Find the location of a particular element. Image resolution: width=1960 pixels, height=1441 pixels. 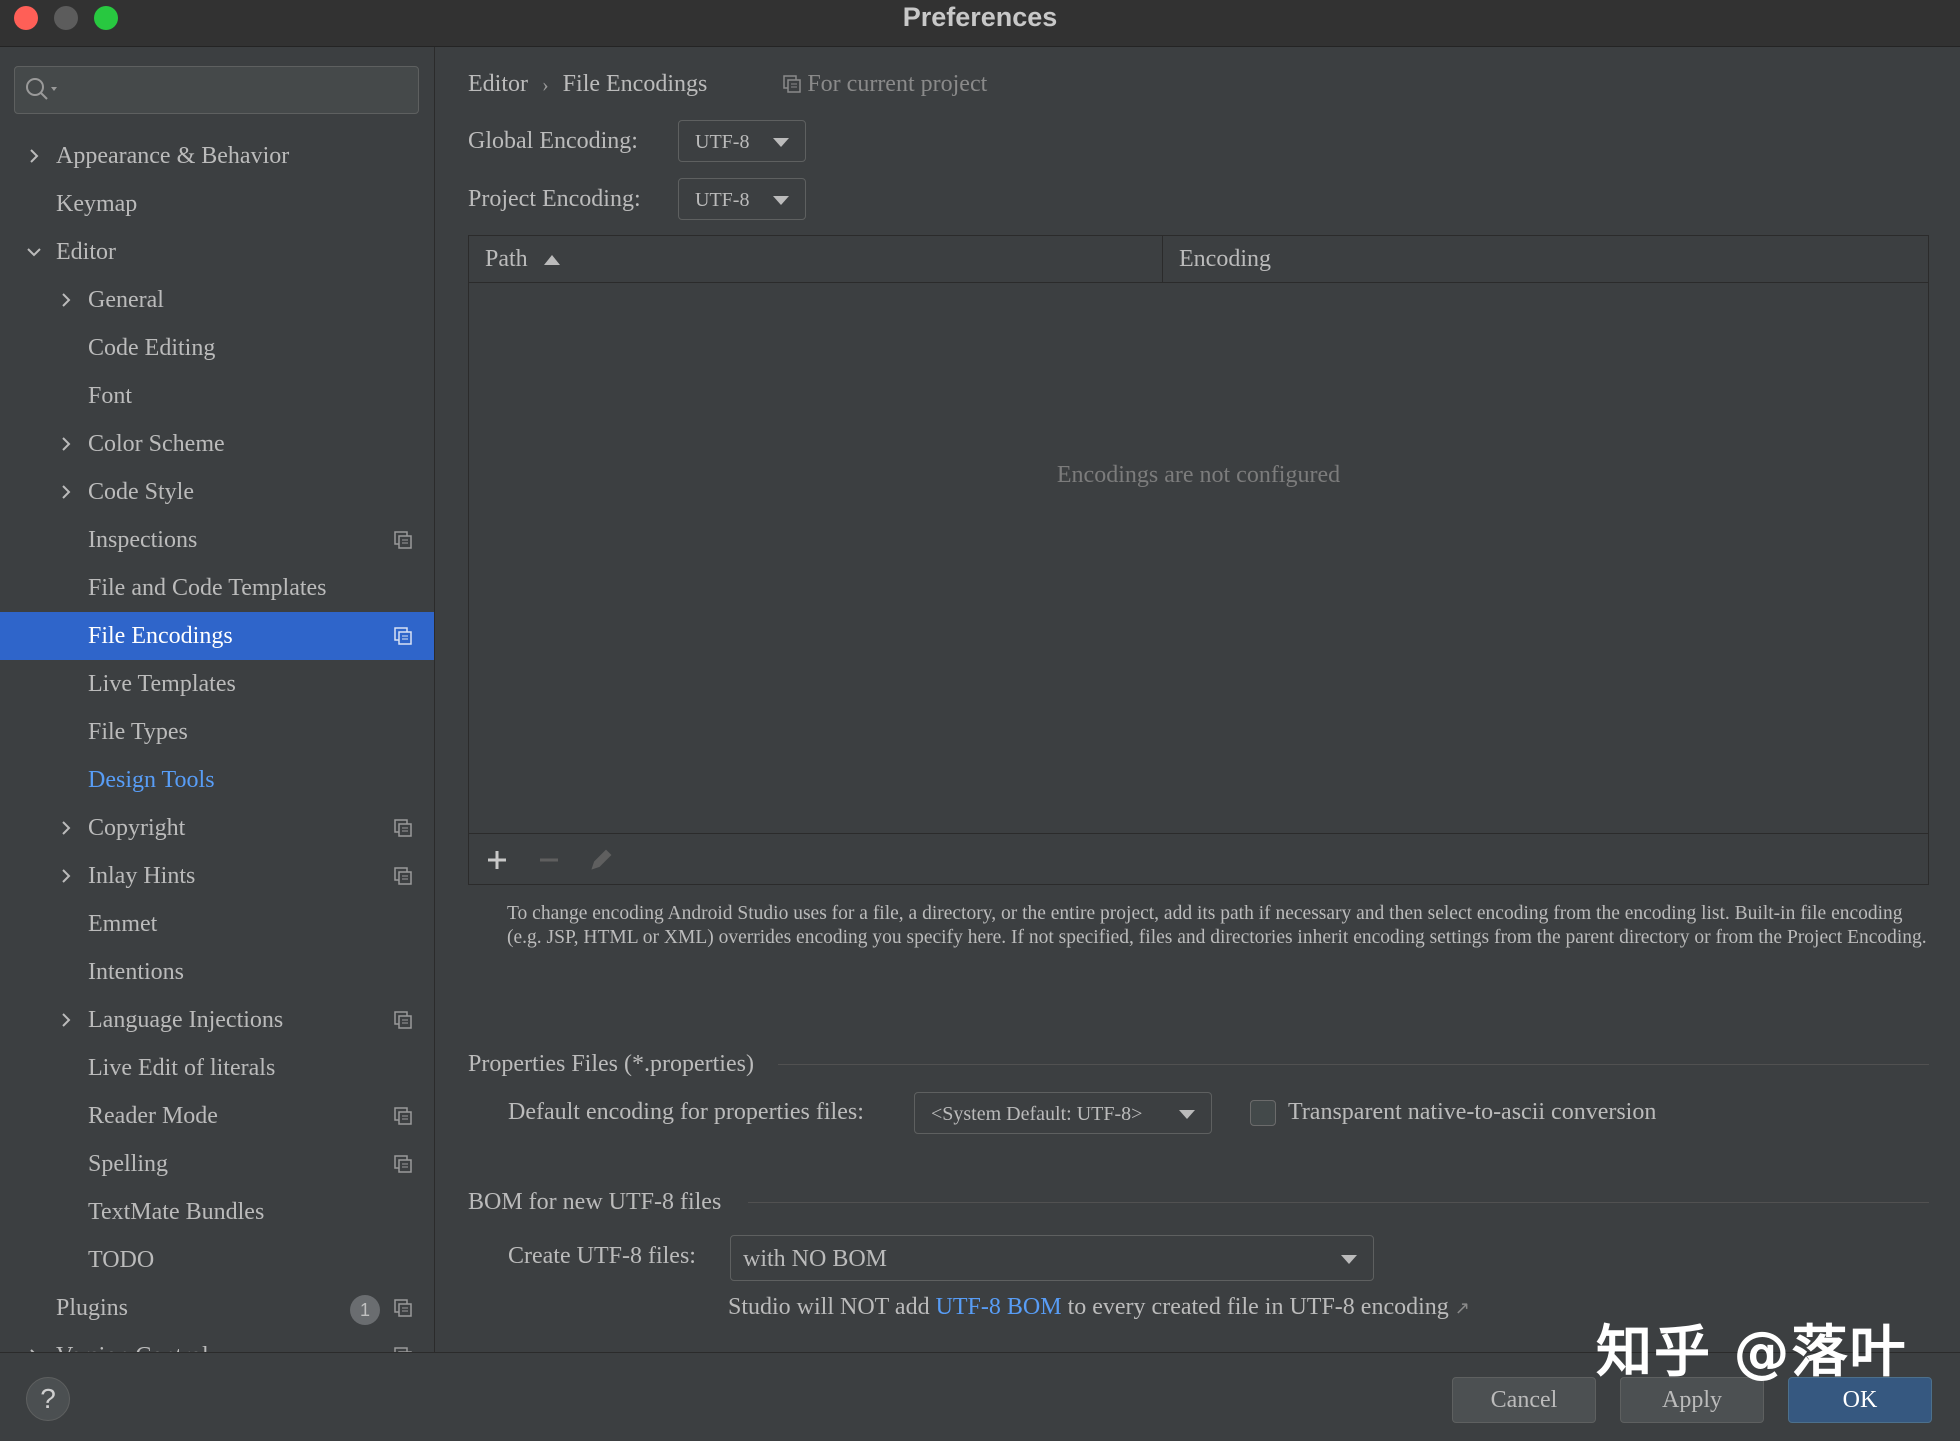

sidebar-item-label: Version Control is located at coordinates (132, 1342).